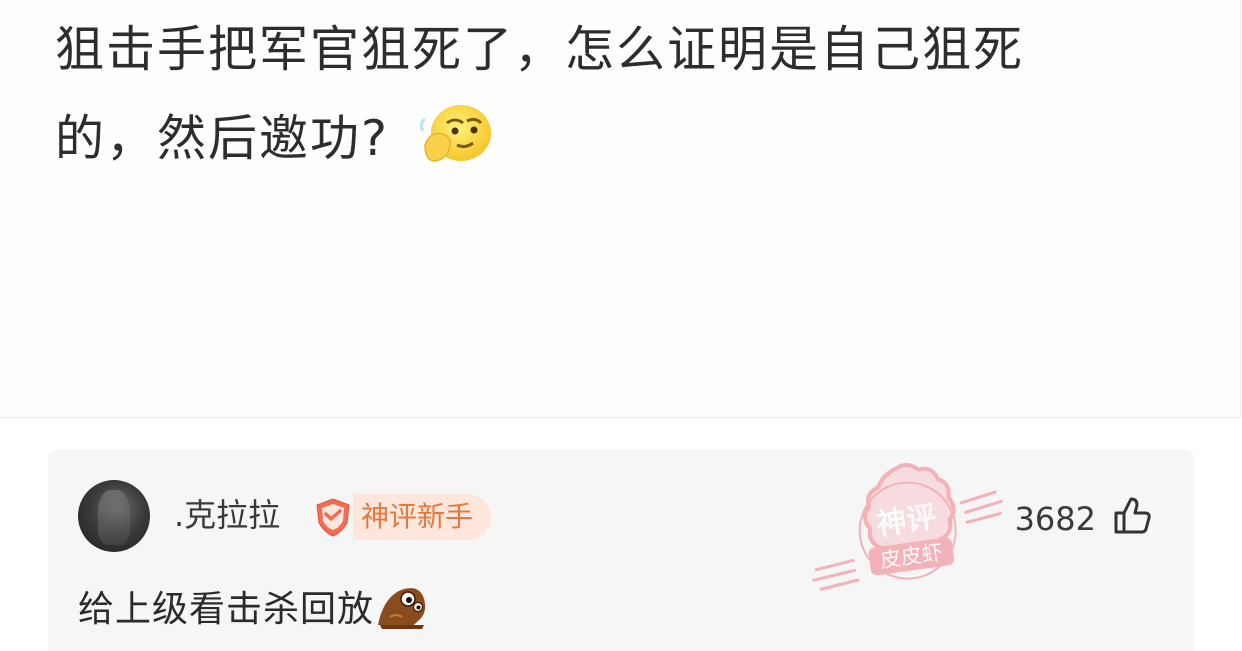  Describe the element at coordinates (402, 606) in the screenshot. I see `bird-emoji-icon` at that location.